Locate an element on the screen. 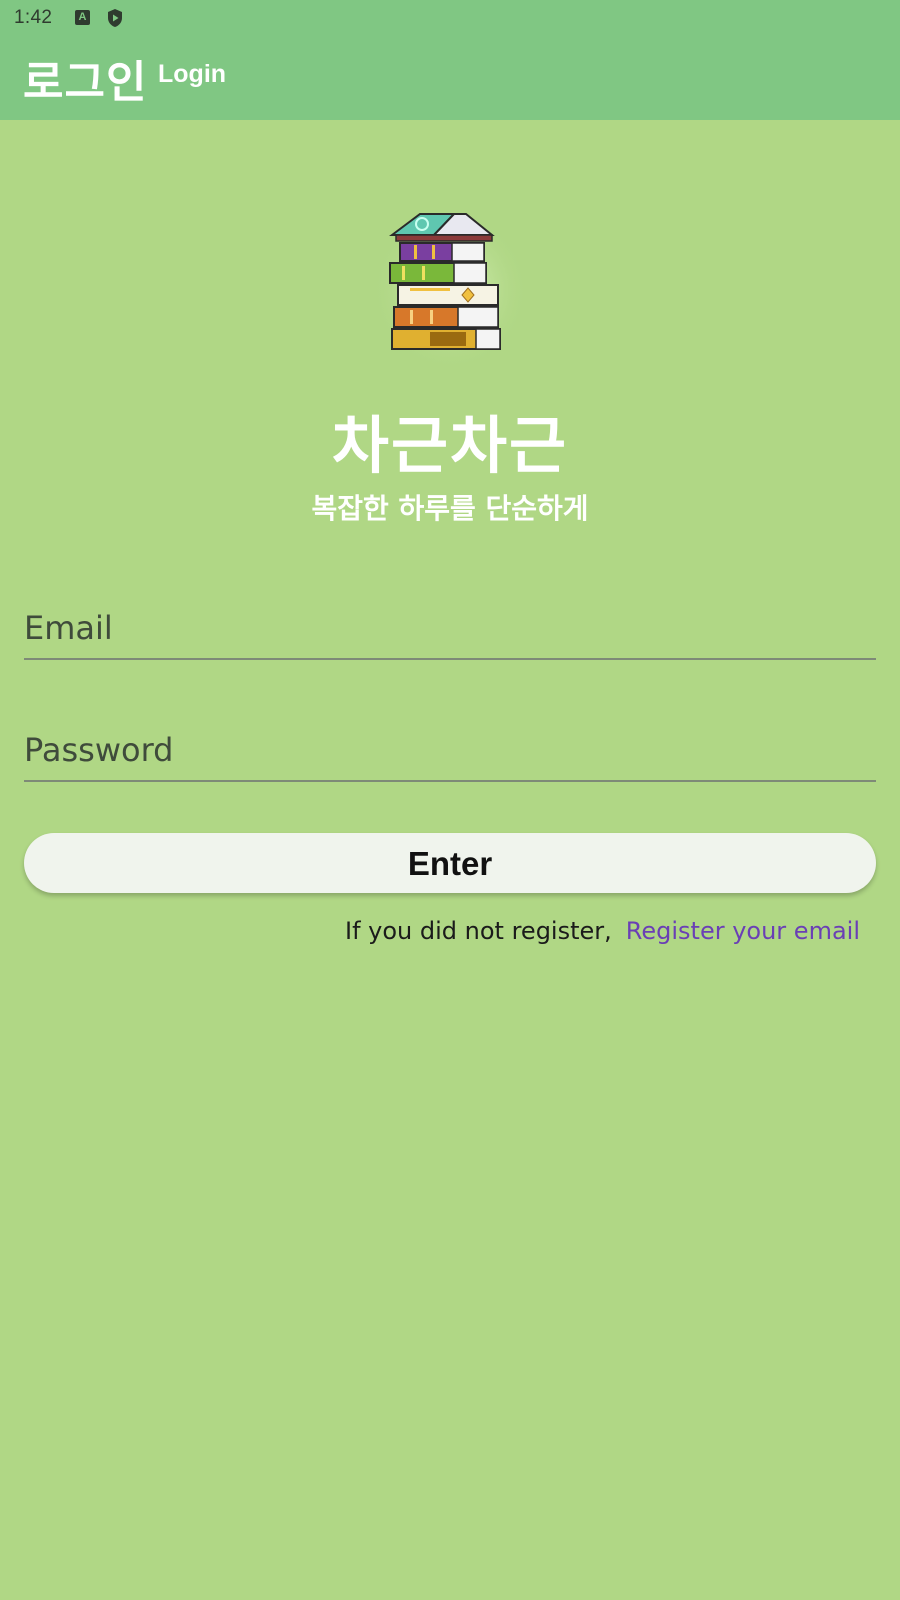 This screenshot has height=1600, width=900. app-title-en: Login is located at coordinates (192, 74).